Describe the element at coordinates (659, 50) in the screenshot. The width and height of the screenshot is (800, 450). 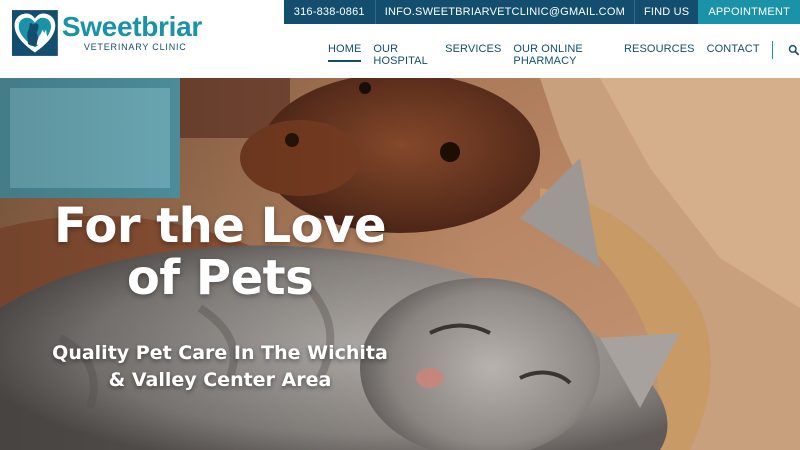
I see `nav-item-resources: RESOURCES` at that location.